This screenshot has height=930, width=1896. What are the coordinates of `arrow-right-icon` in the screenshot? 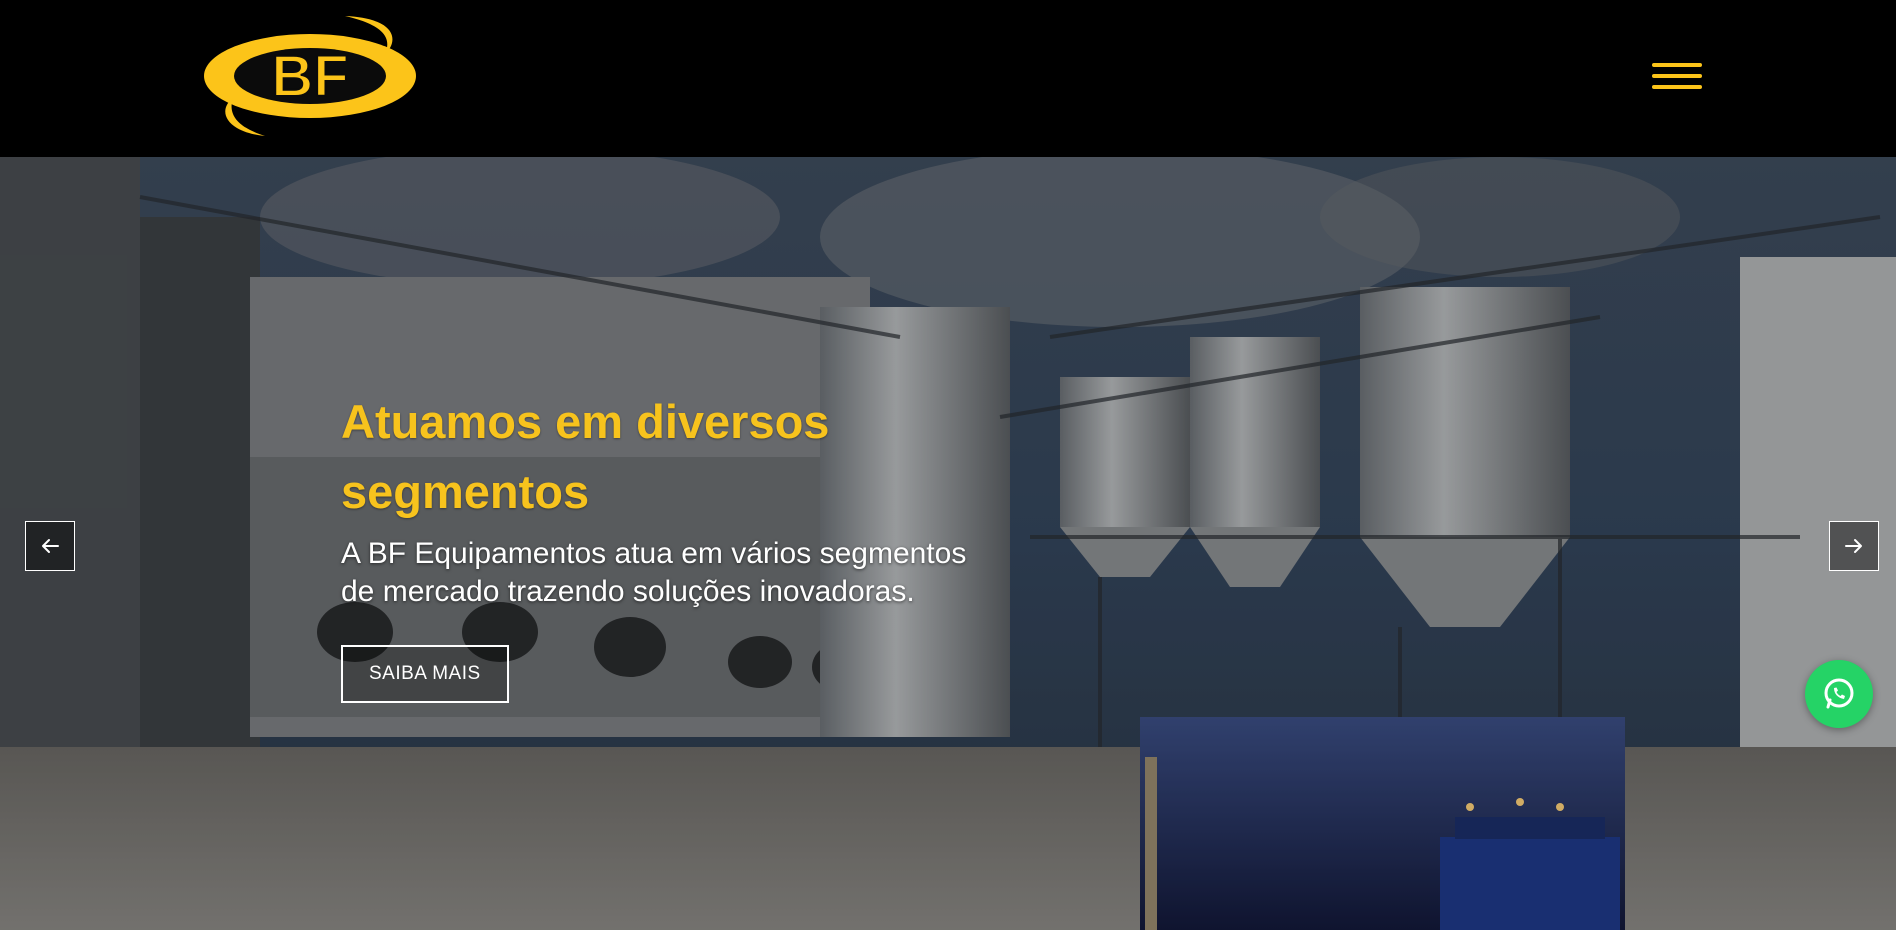 It's located at (1853, 546).